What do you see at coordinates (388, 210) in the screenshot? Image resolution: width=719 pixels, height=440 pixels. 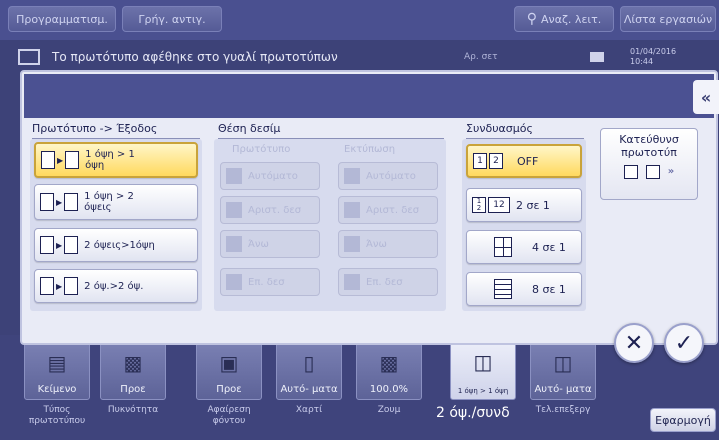 I see `binding-output-left: Αριστ. δεσ` at bounding box center [388, 210].